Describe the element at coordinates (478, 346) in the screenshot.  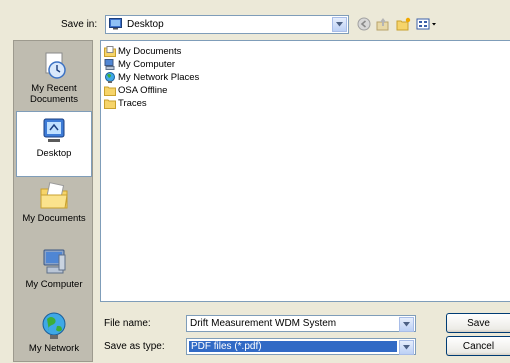
I see `cancel-button: Cancel` at that location.